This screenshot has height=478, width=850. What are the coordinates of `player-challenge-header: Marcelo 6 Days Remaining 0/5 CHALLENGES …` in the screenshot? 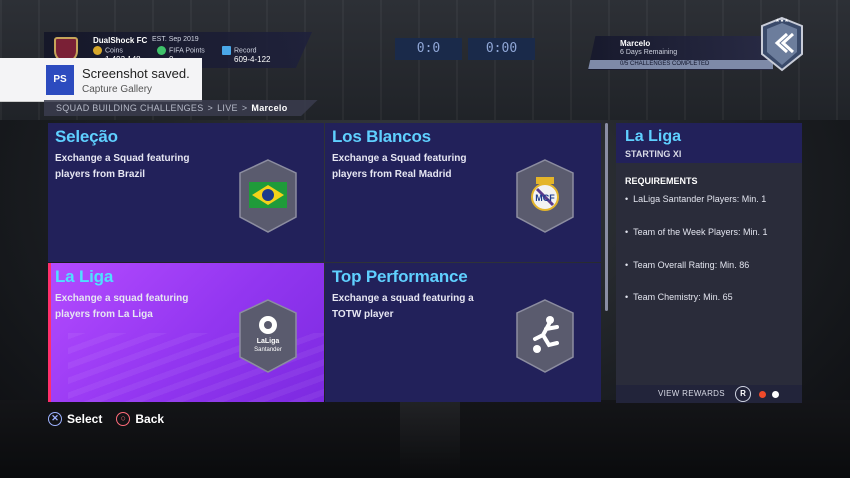 It's located at (680, 53).